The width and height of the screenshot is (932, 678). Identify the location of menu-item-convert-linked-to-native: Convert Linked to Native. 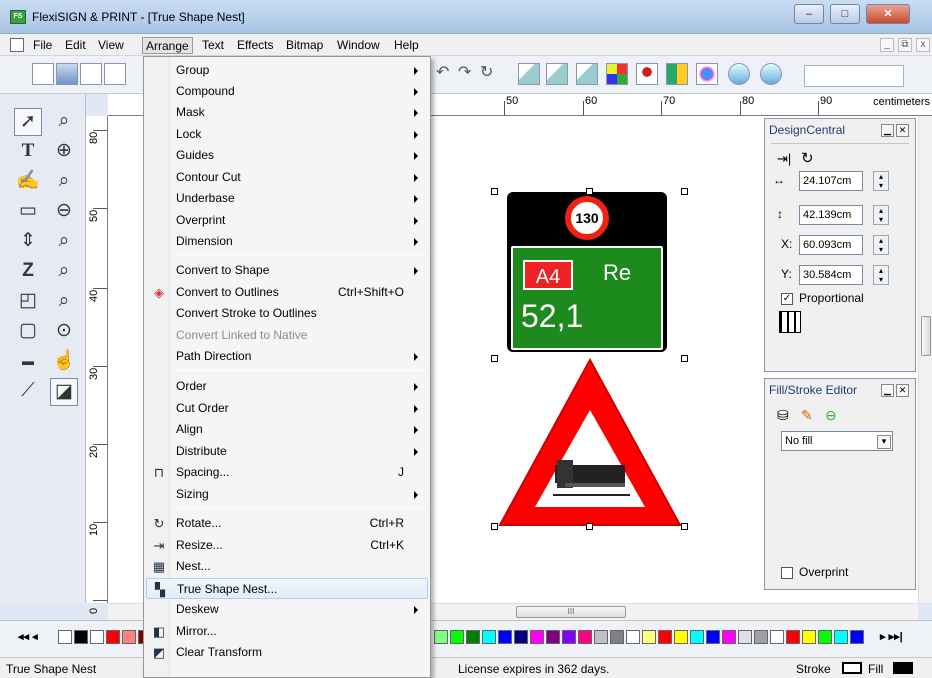
(287, 335).